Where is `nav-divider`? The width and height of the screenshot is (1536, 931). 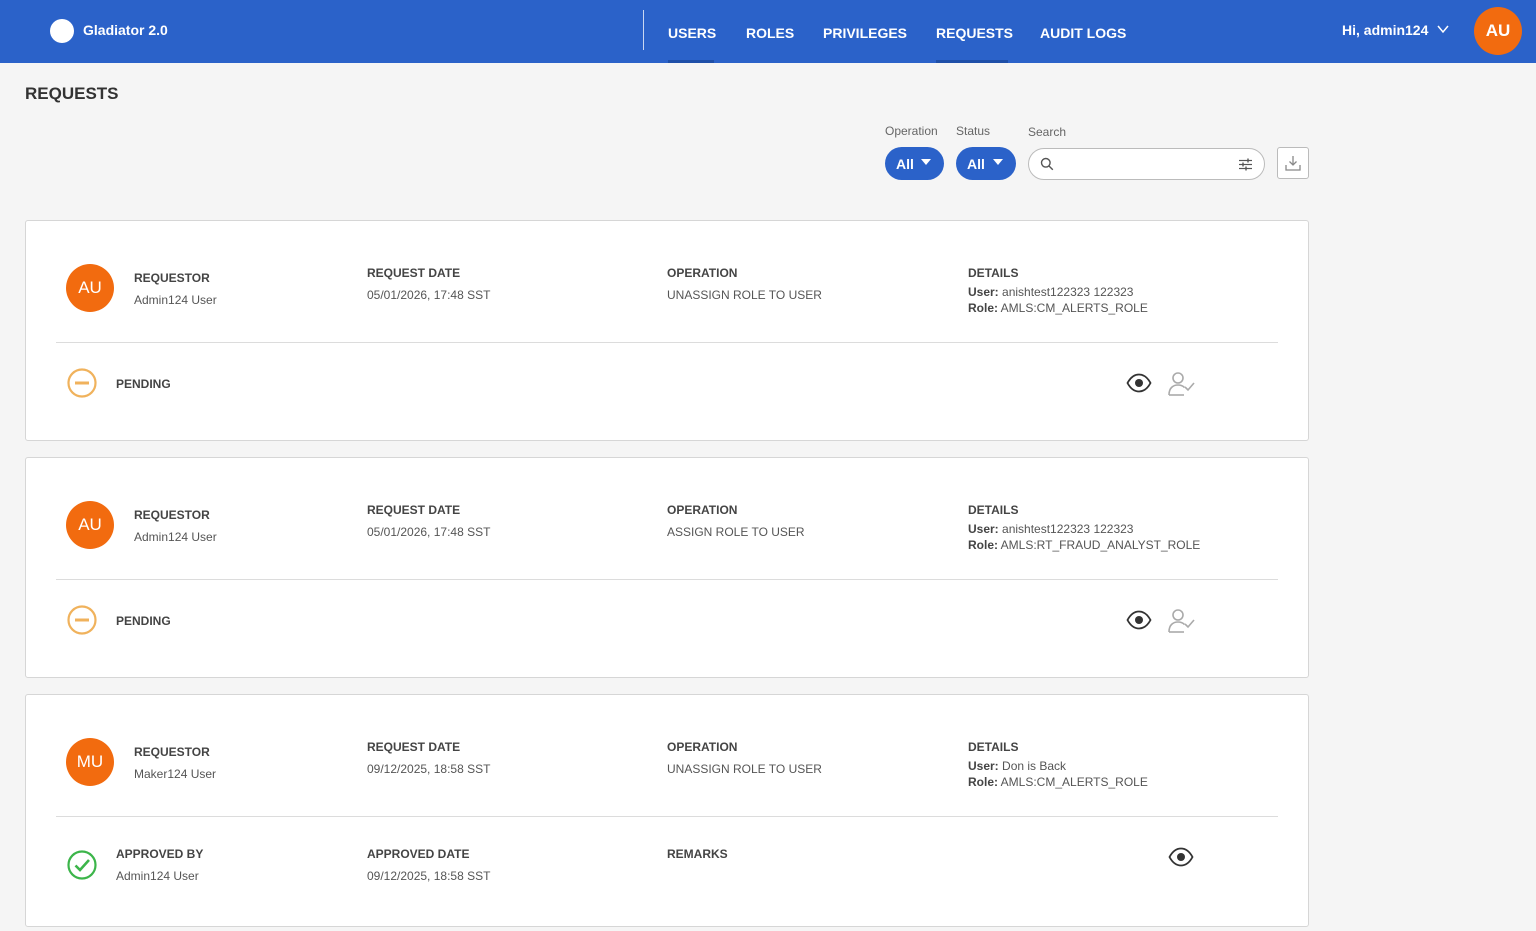 nav-divider is located at coordinates (643, 30).